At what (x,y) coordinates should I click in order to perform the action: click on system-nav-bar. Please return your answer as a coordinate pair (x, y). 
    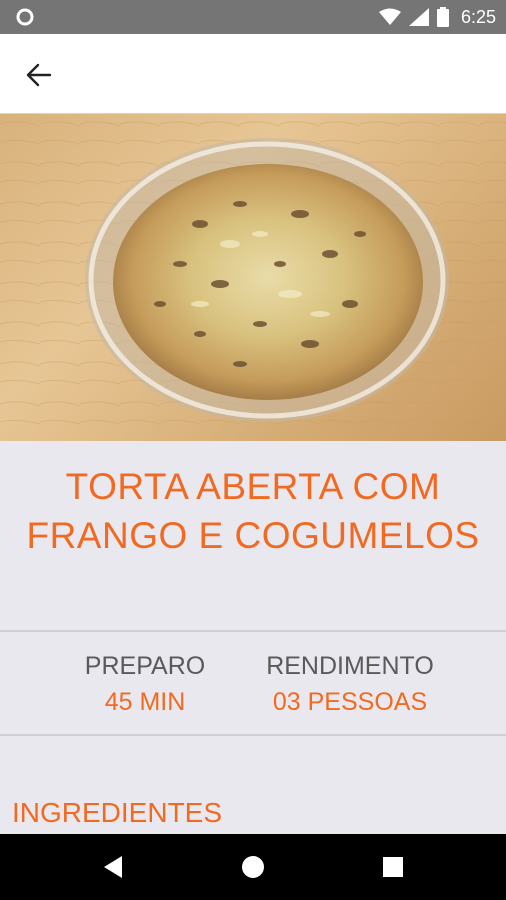
    Looking at the image, I should click on (253, 867).